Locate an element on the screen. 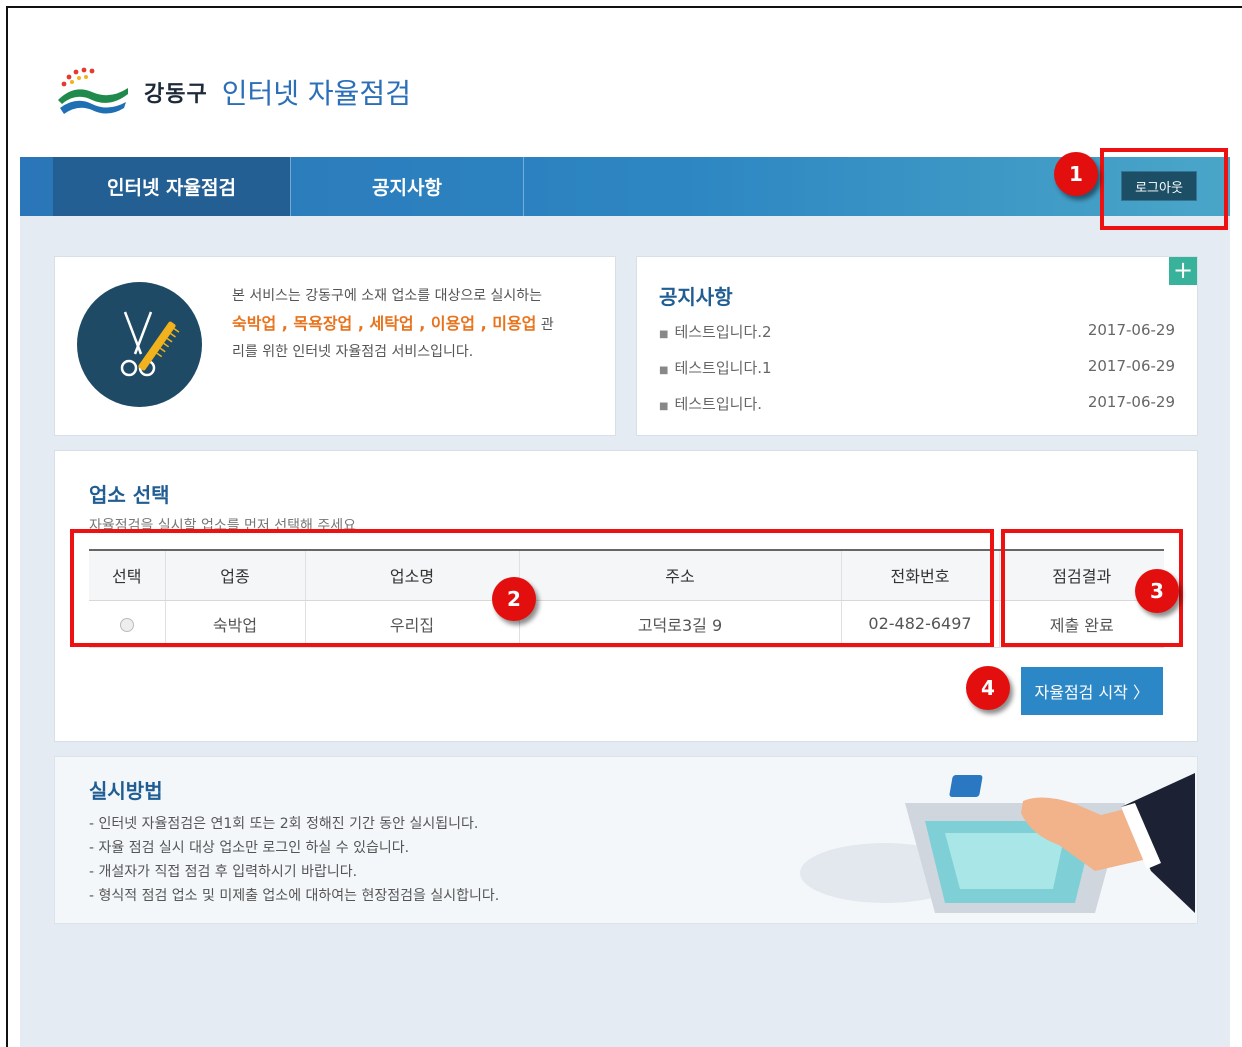  org-name: 강동구 is located at coordinates (176, 94).